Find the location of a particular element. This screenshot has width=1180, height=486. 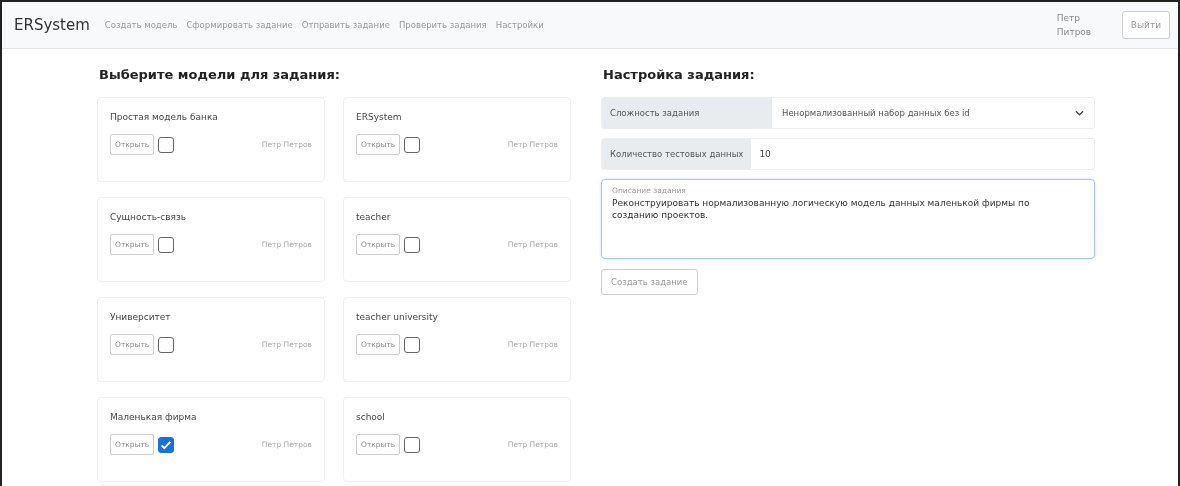

nav-link: Сформировать задание is located at coordinates (239, 25).